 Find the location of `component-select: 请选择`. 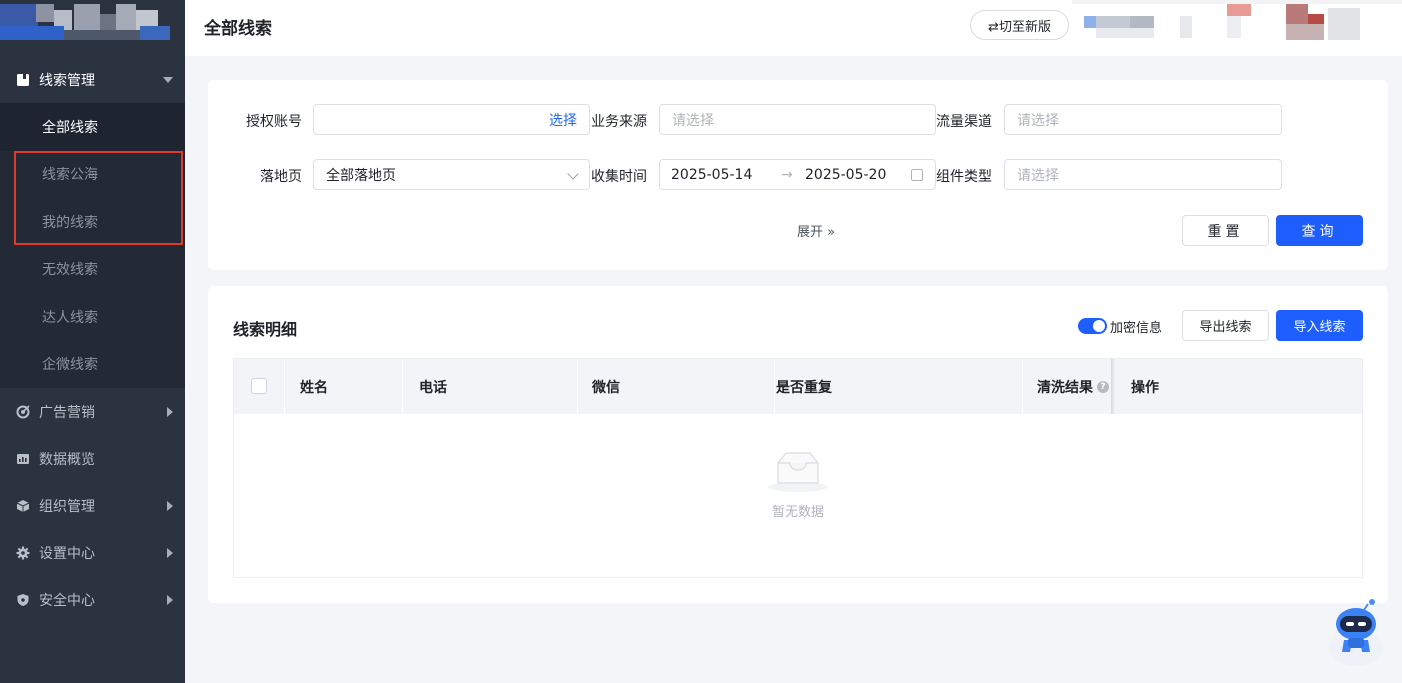

component-select: 请选择 is located at coordinates (1143, 174).